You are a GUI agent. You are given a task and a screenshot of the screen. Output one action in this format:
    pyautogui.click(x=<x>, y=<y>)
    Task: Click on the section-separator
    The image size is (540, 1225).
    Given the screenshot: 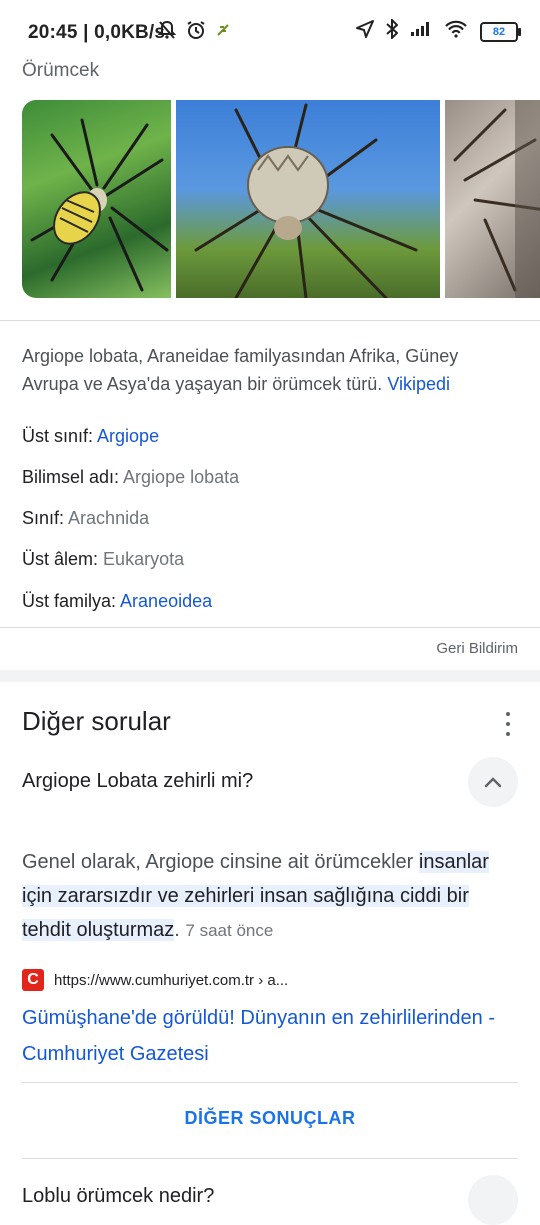 What is the action you would take?
    pyautogui.click(x=270, y=676)
    